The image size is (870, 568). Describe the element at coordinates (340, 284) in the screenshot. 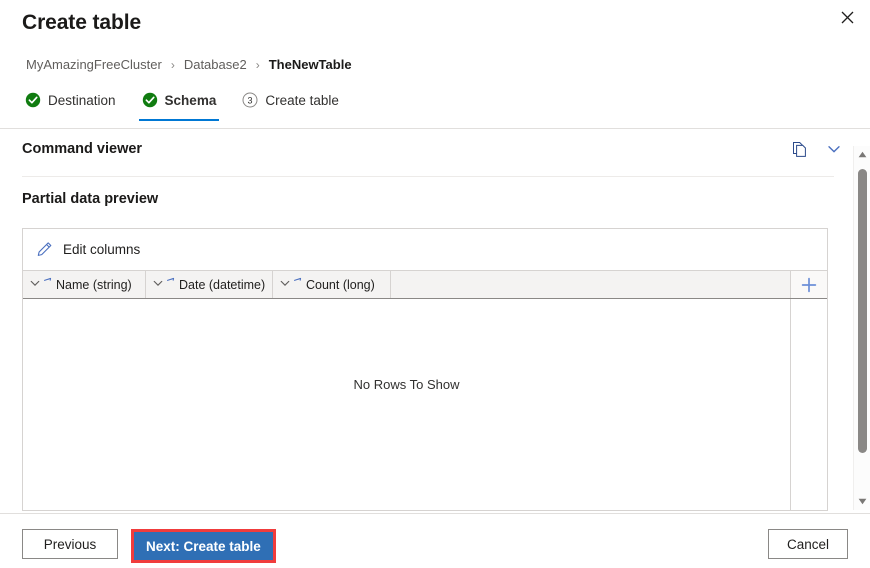

I see `column-header-count-label: Count (long)` at that location.